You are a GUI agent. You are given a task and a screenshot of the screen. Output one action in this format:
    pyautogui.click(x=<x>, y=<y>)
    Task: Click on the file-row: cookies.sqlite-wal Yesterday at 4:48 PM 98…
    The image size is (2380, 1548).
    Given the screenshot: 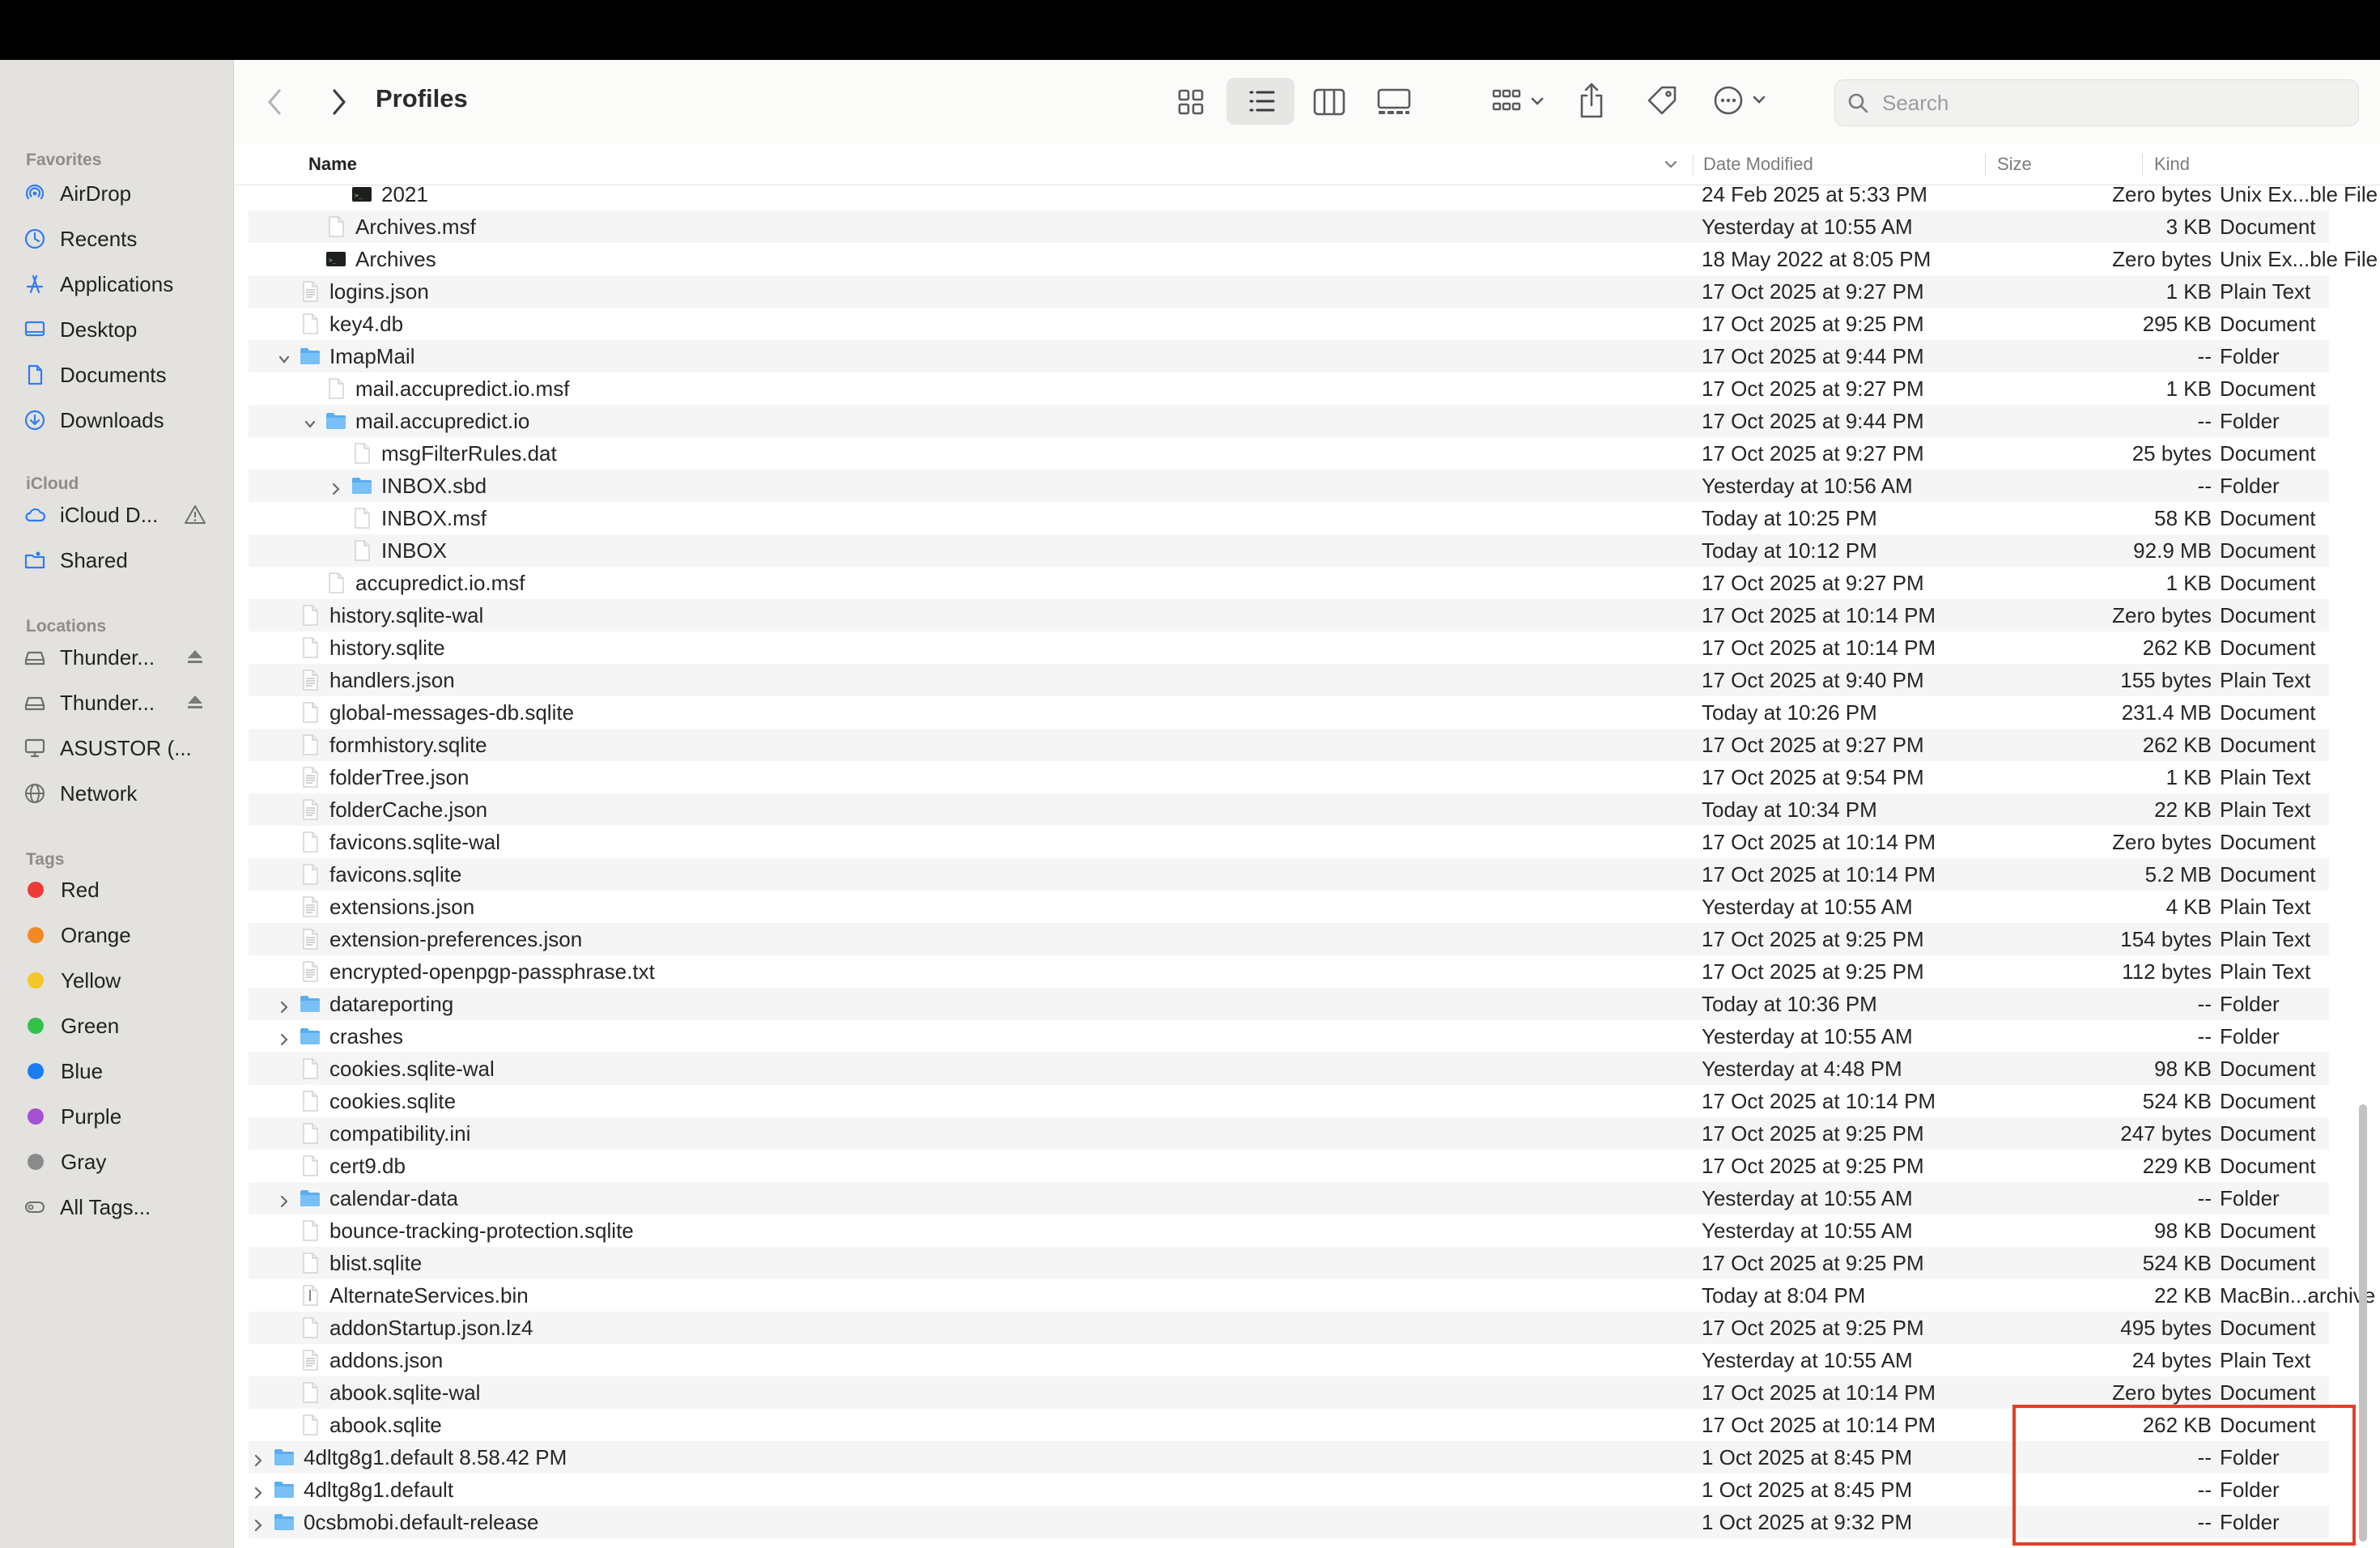 What is the action you would take?
    pyautogui.click(x=1289, y=1069)
    